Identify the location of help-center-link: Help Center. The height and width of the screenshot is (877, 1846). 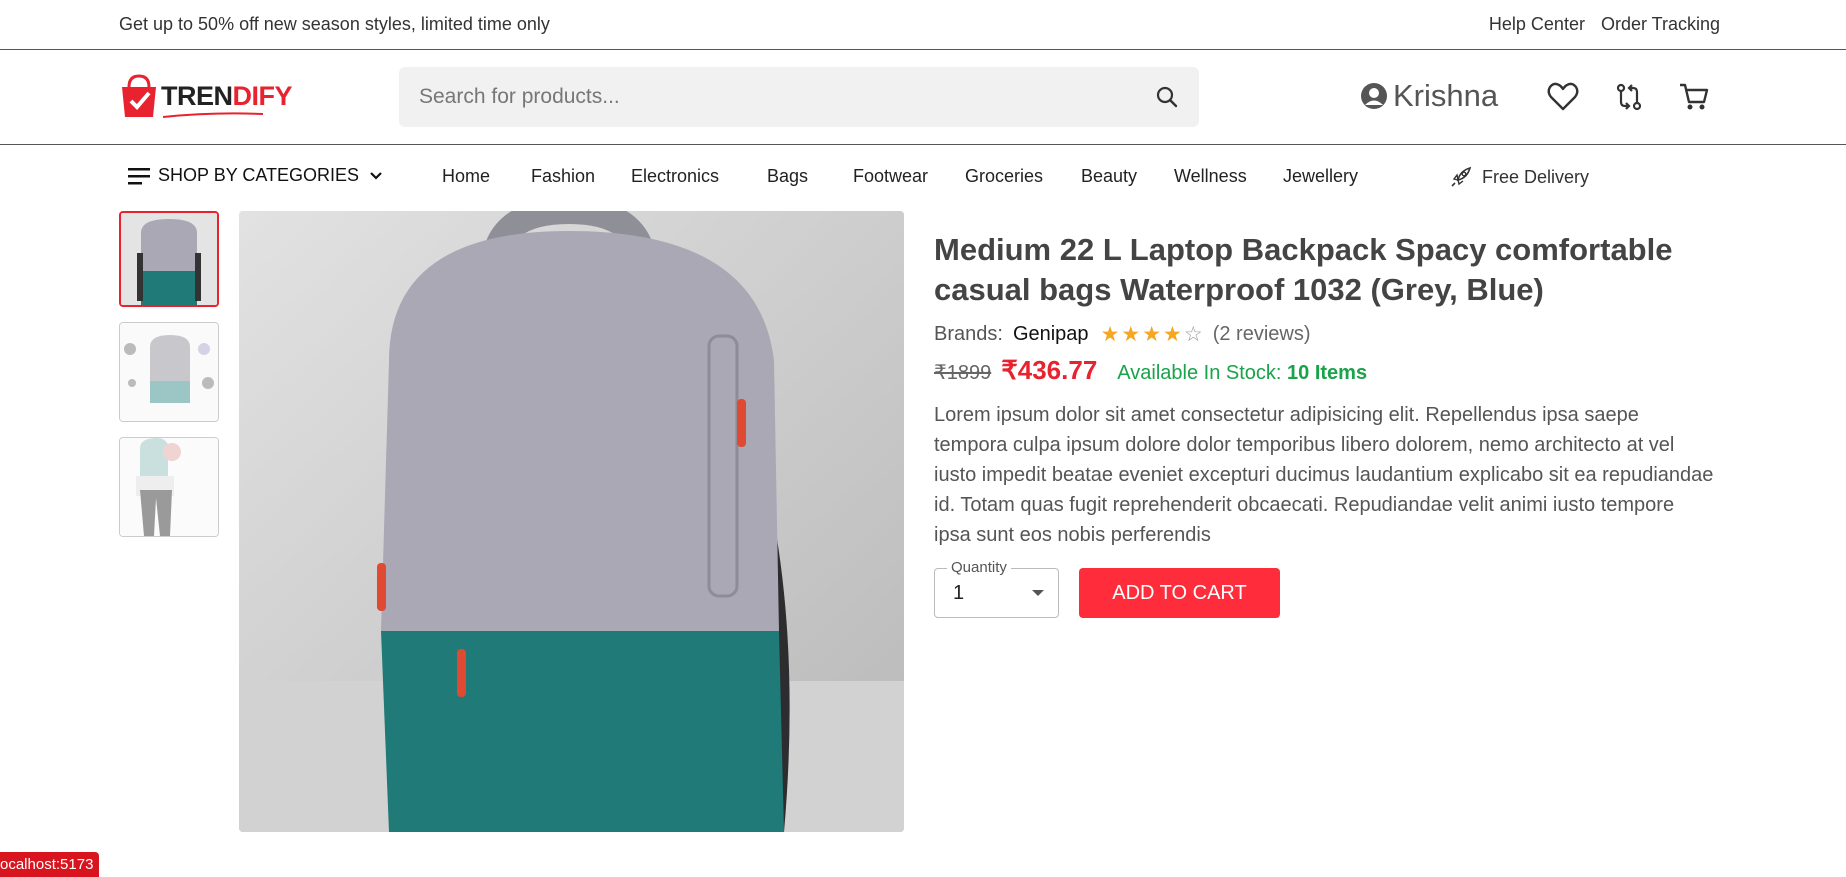
(1537, 24).